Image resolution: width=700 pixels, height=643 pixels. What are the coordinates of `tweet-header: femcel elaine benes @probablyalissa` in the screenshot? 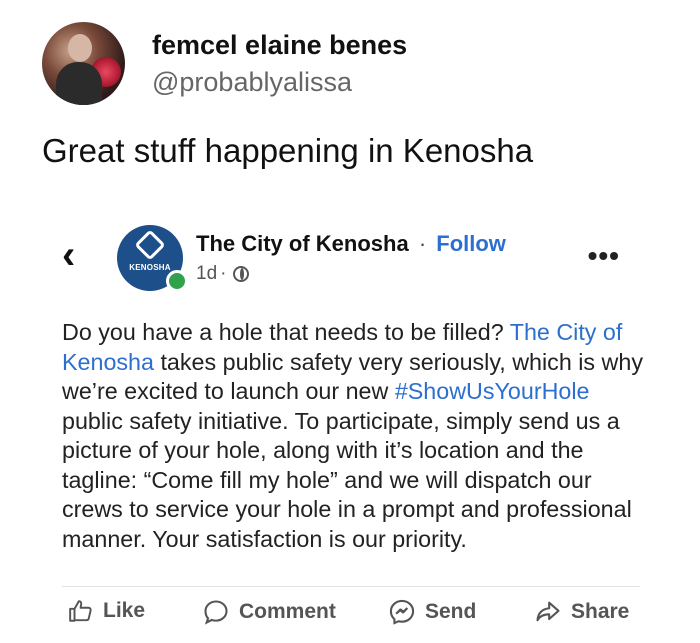 It's located at (224, 63).